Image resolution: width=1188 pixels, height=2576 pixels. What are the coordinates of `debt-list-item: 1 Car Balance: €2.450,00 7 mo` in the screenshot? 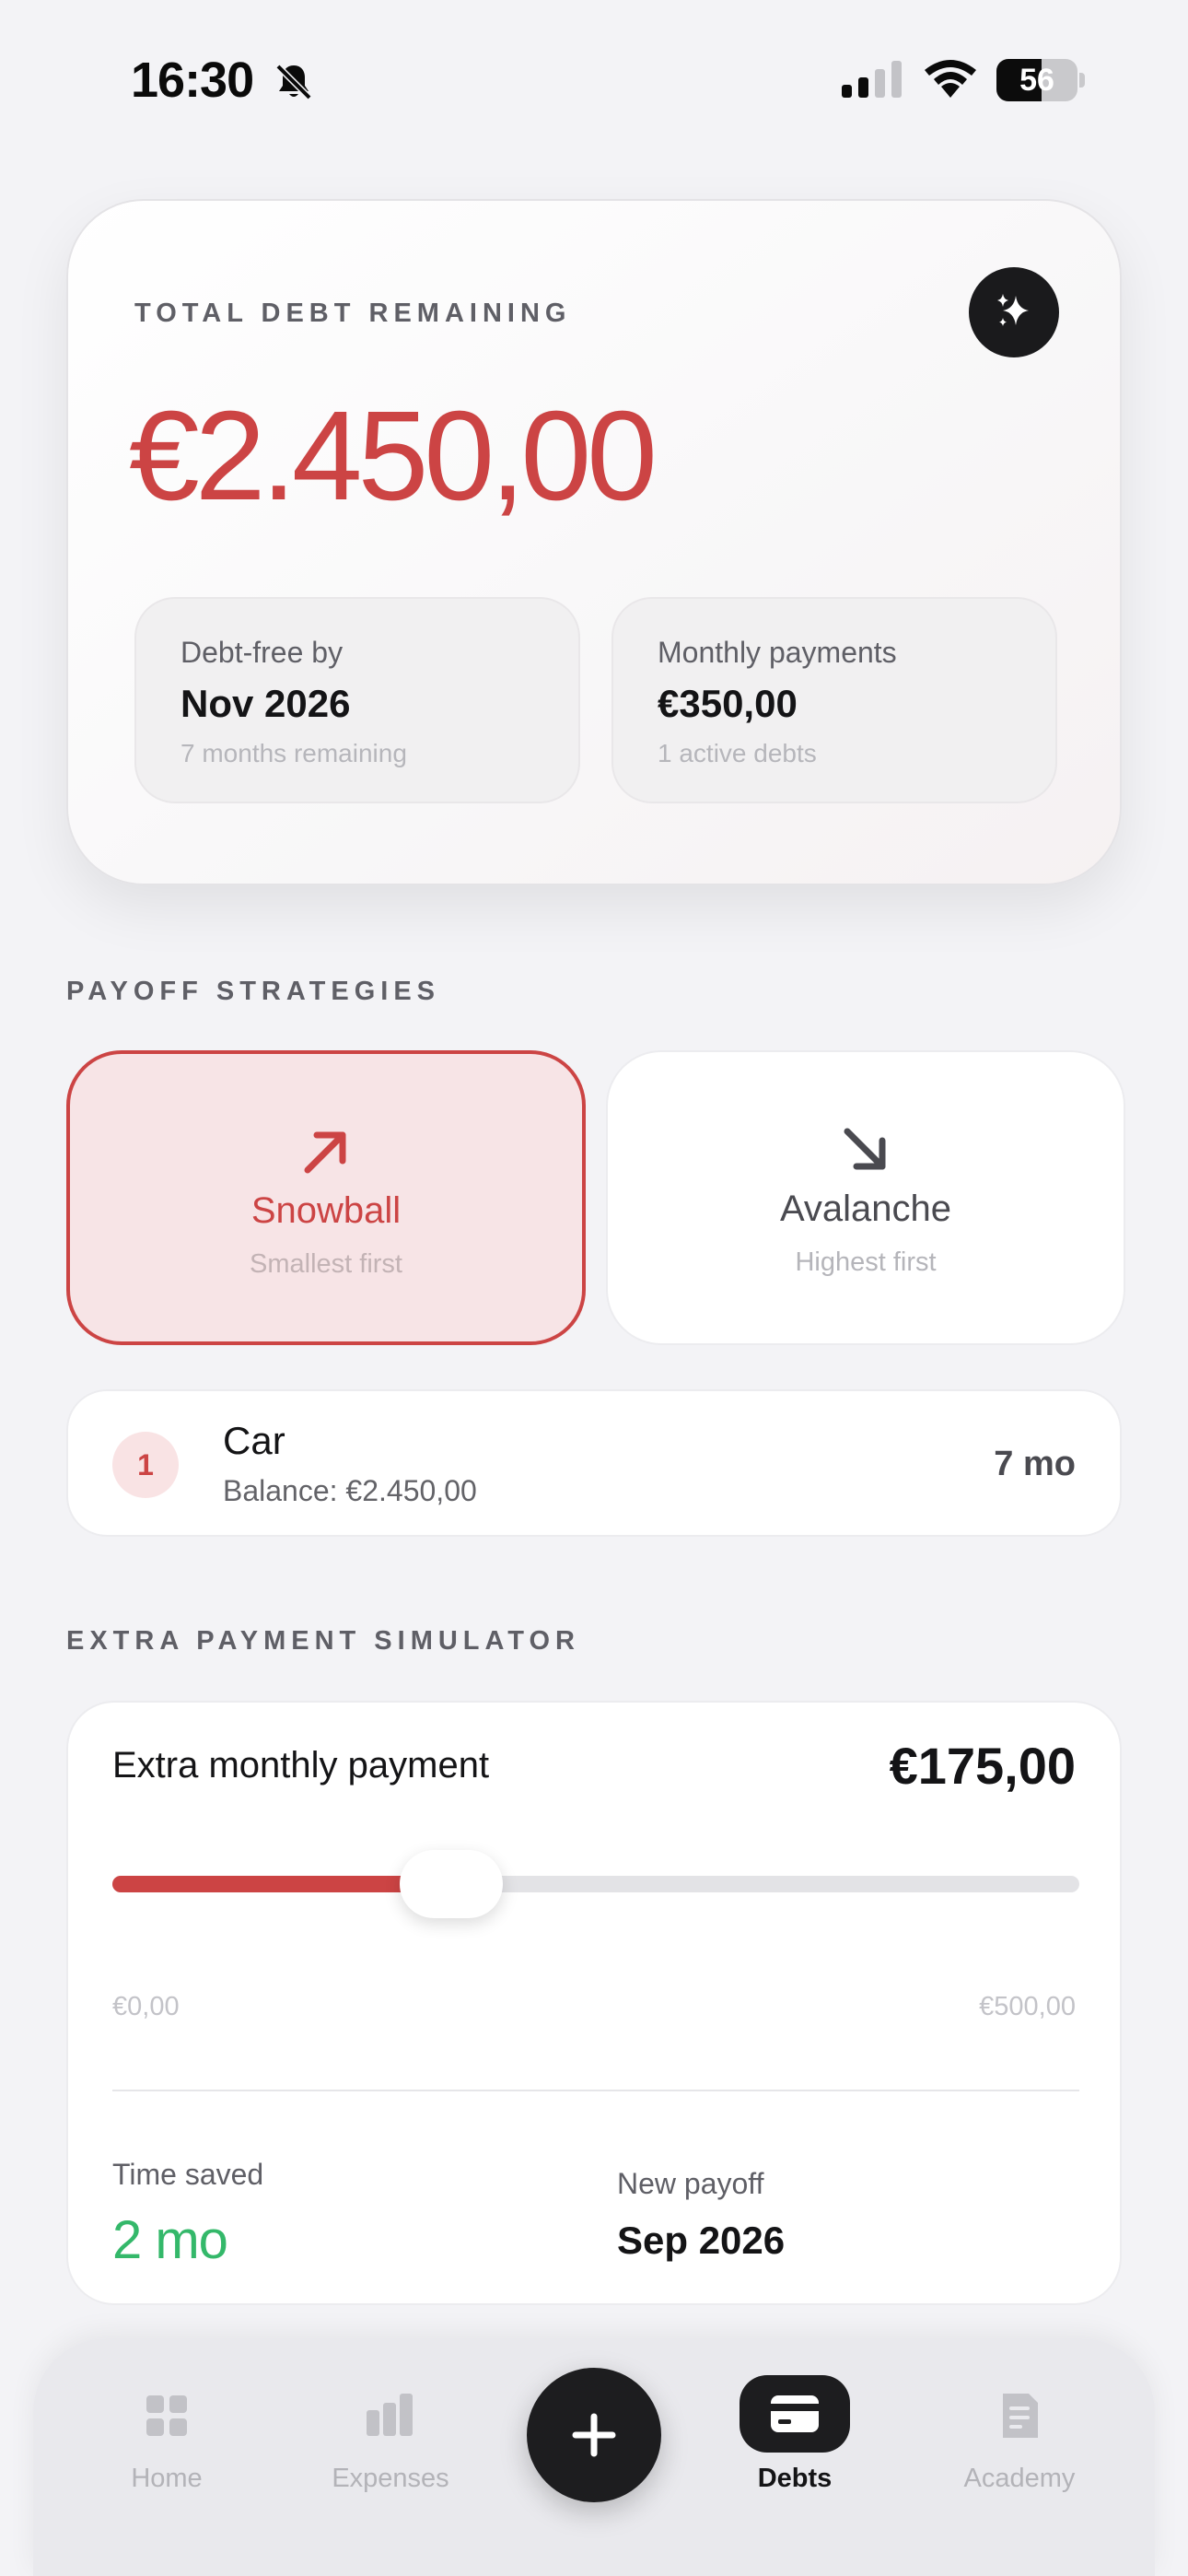 It's located at (594, 1463).